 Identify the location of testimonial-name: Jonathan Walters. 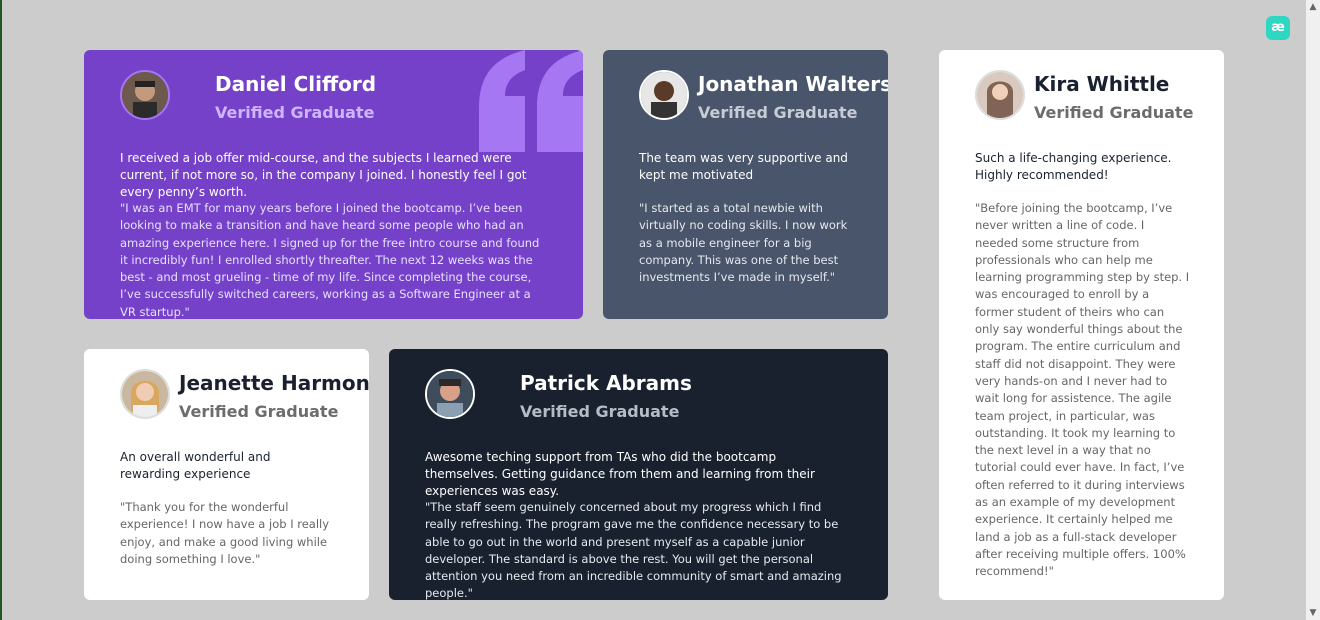
(793, 84).